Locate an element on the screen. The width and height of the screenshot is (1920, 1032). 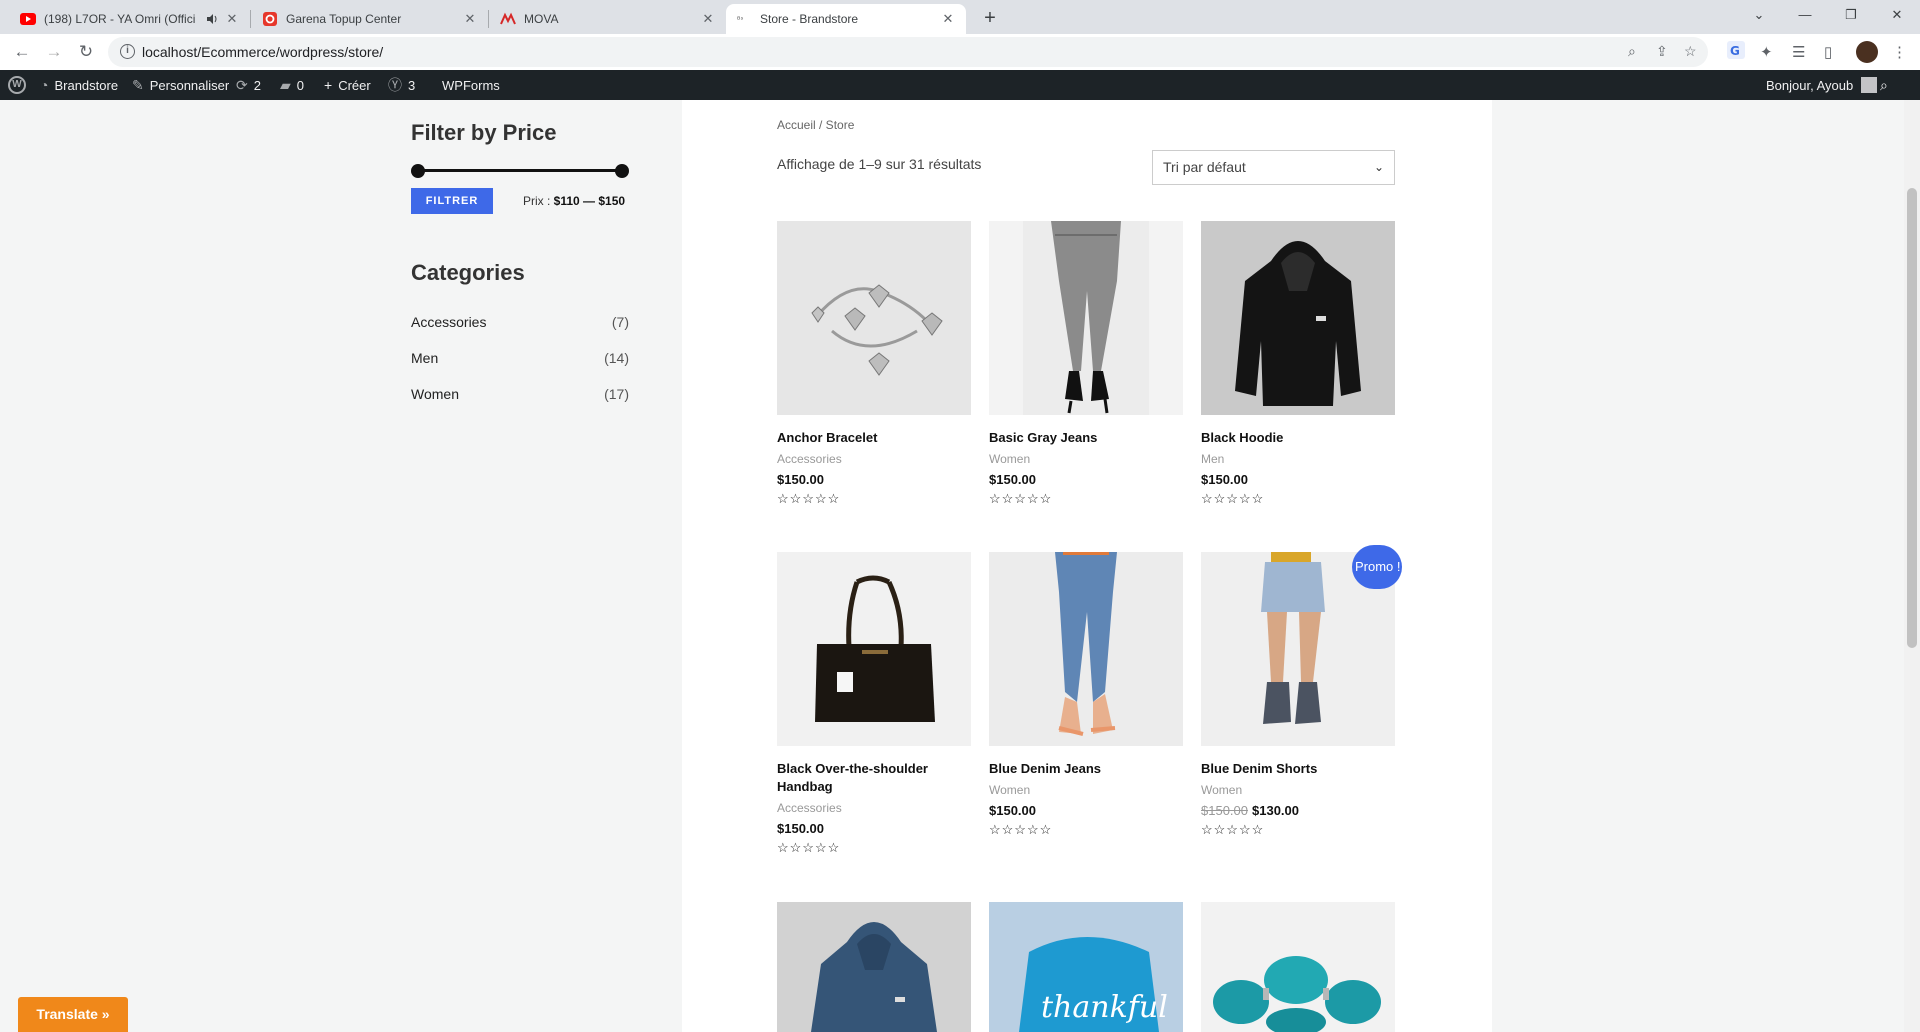
current-price: $150.00 is located at coordinates (800, 479).